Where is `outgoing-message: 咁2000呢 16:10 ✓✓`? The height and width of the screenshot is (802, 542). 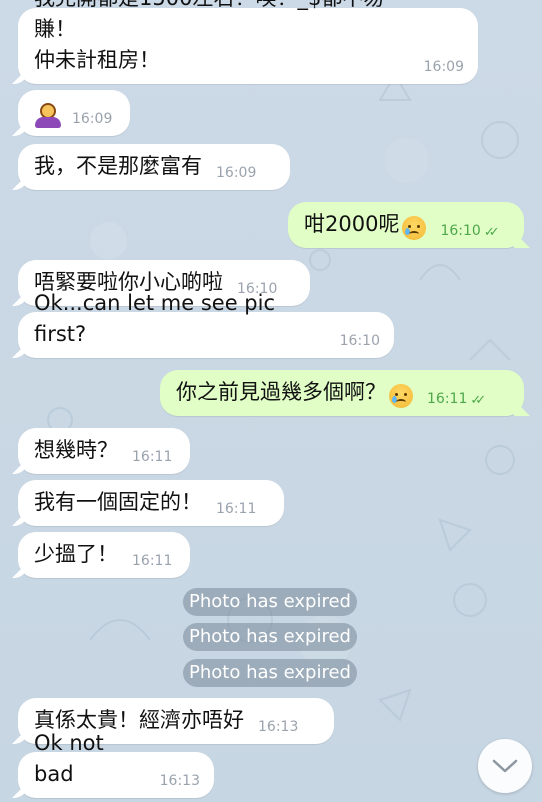 outgoing-message: 咁2000呢 16:10 ✓✓ is located at coordinates (406, 225).